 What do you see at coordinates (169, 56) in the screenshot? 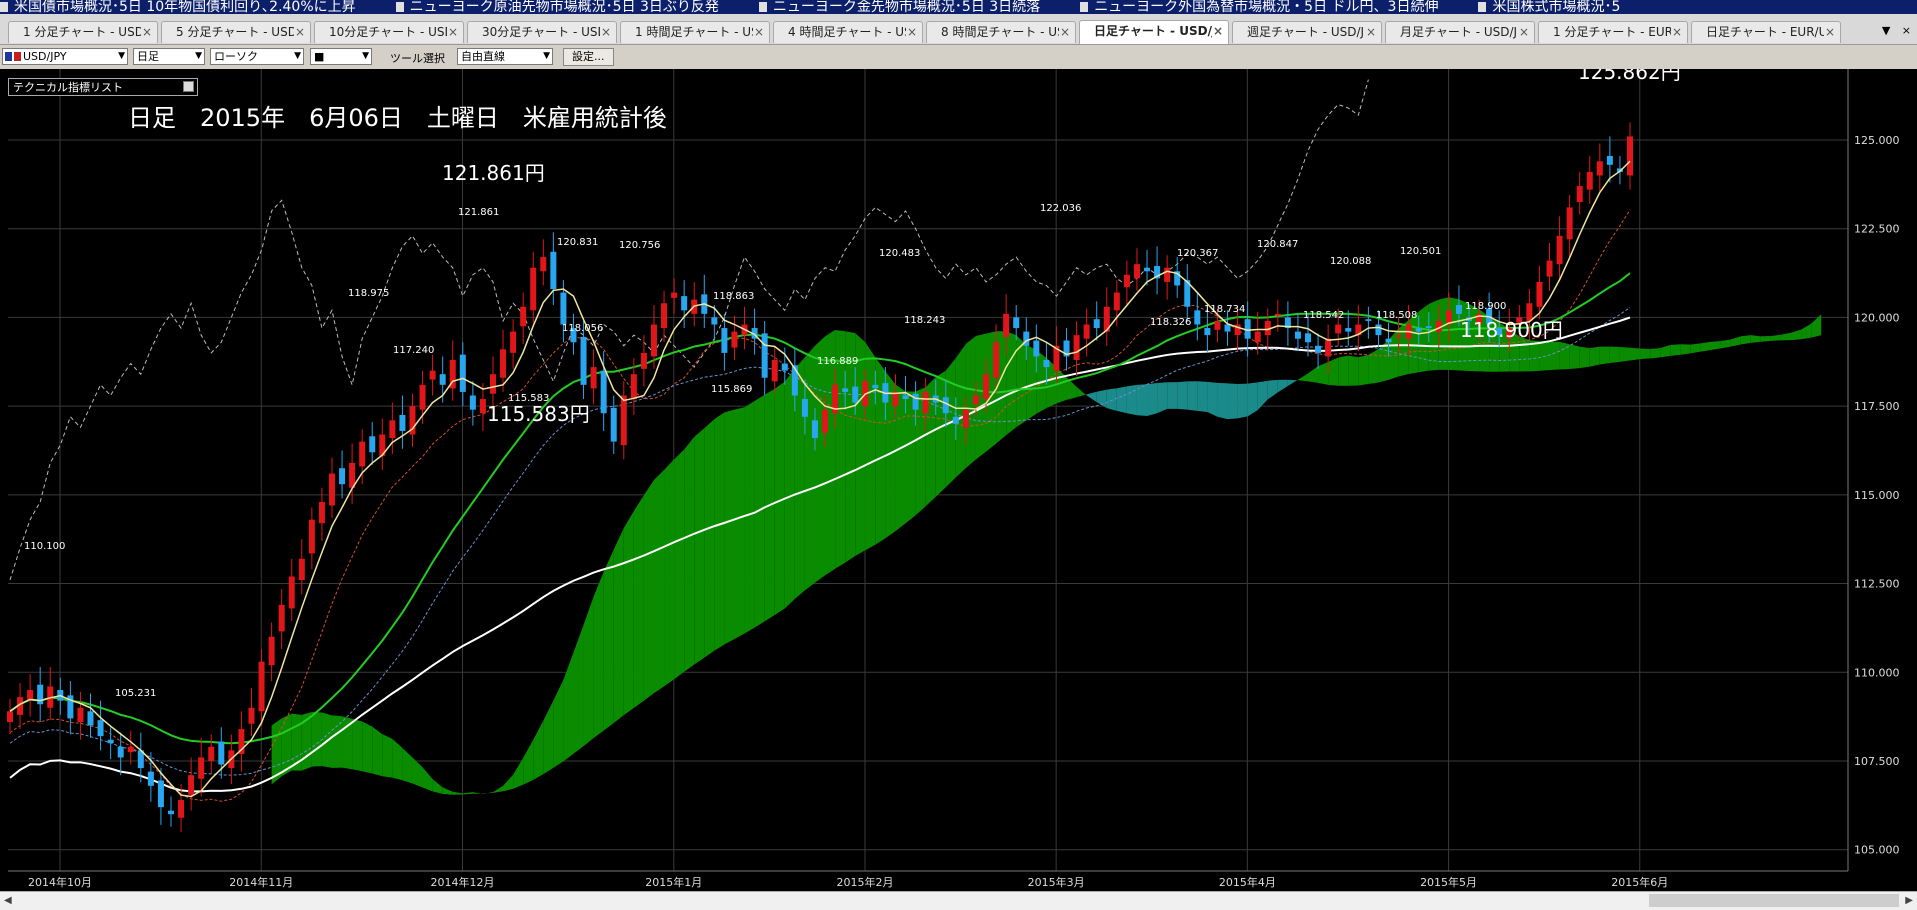
I see `timeframe-select: 日足 ▼` at bounding box center [169, 56].